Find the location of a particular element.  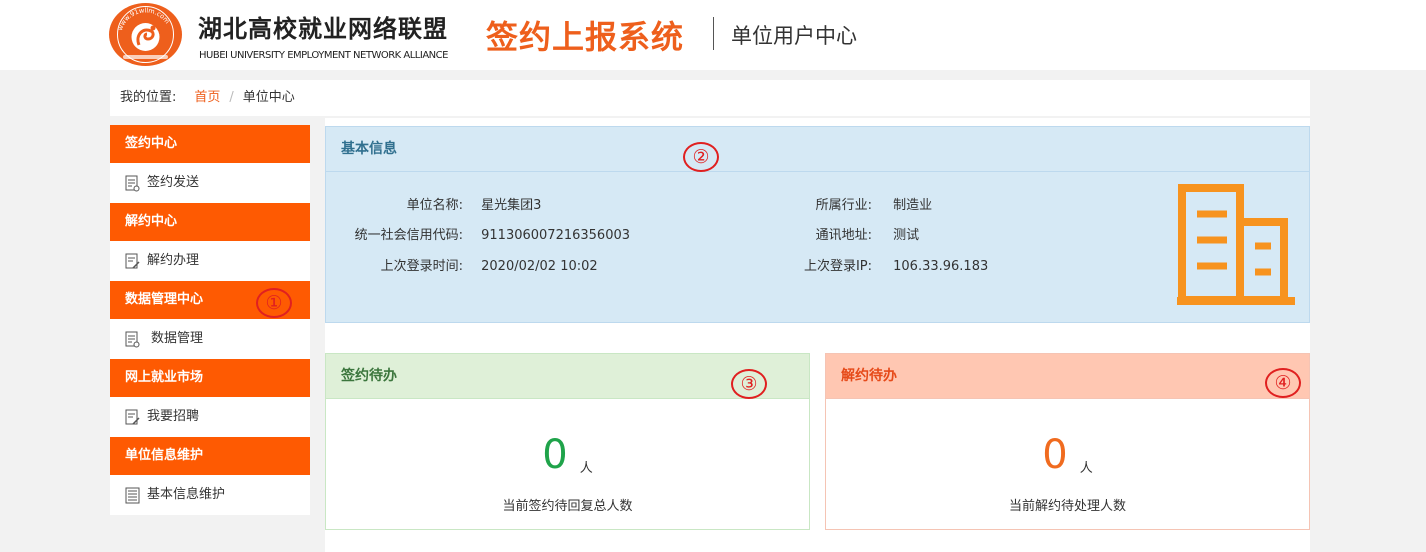

info-row-unit-name: 单位名称: 星光集团3 is located at coordinates (443, 203).